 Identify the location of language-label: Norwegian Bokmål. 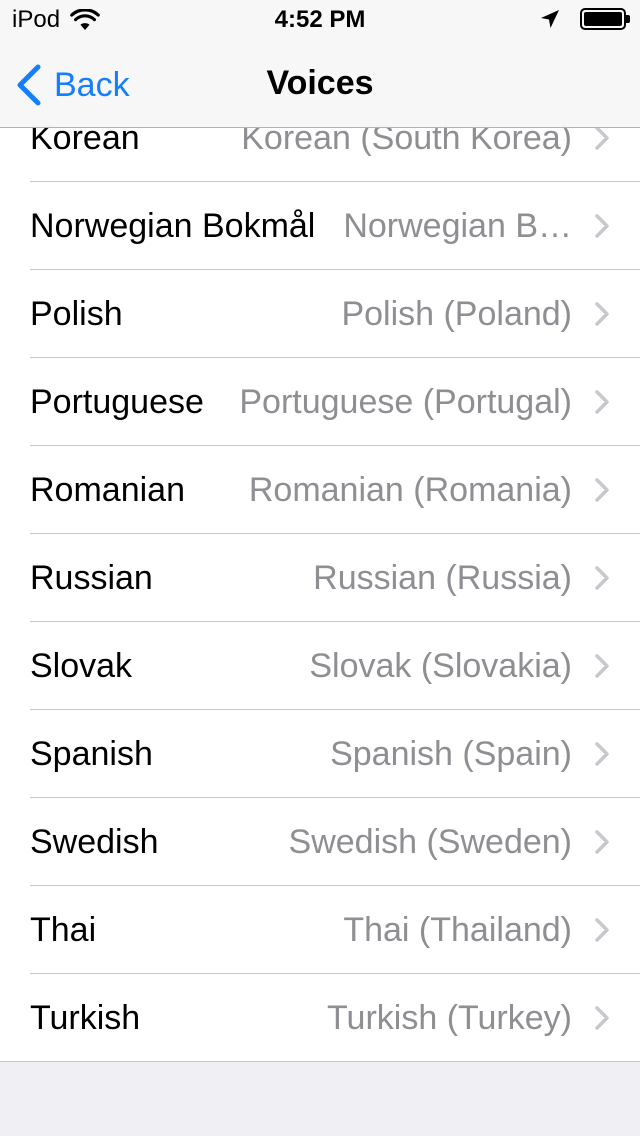
(173, 225).